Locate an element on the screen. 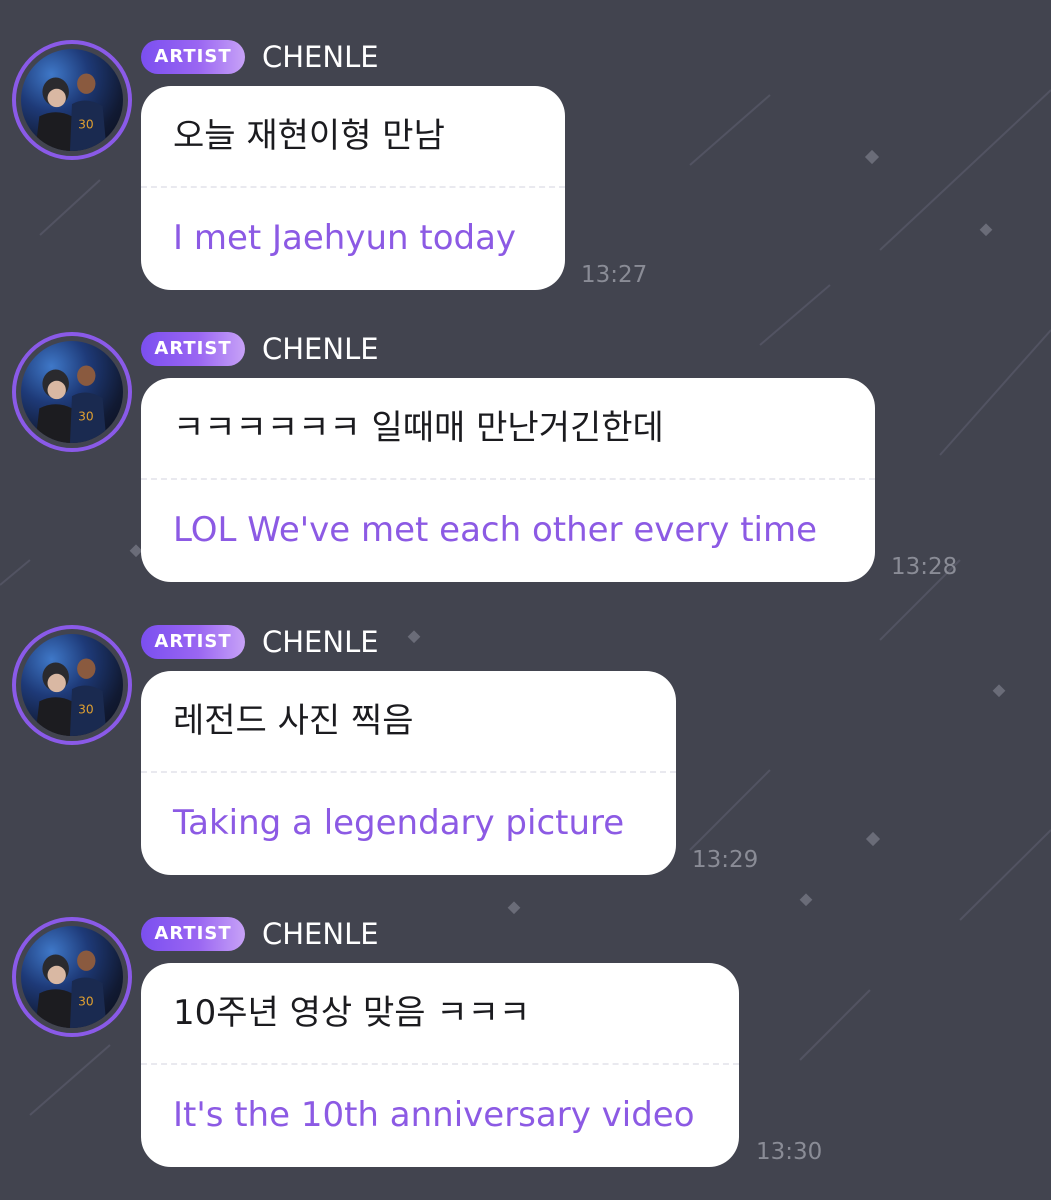 The image size is (1051, 1200). message-bubble: 오늘 재현이형 만남 I met Jaehyun today is located at coordinates (353, 188).